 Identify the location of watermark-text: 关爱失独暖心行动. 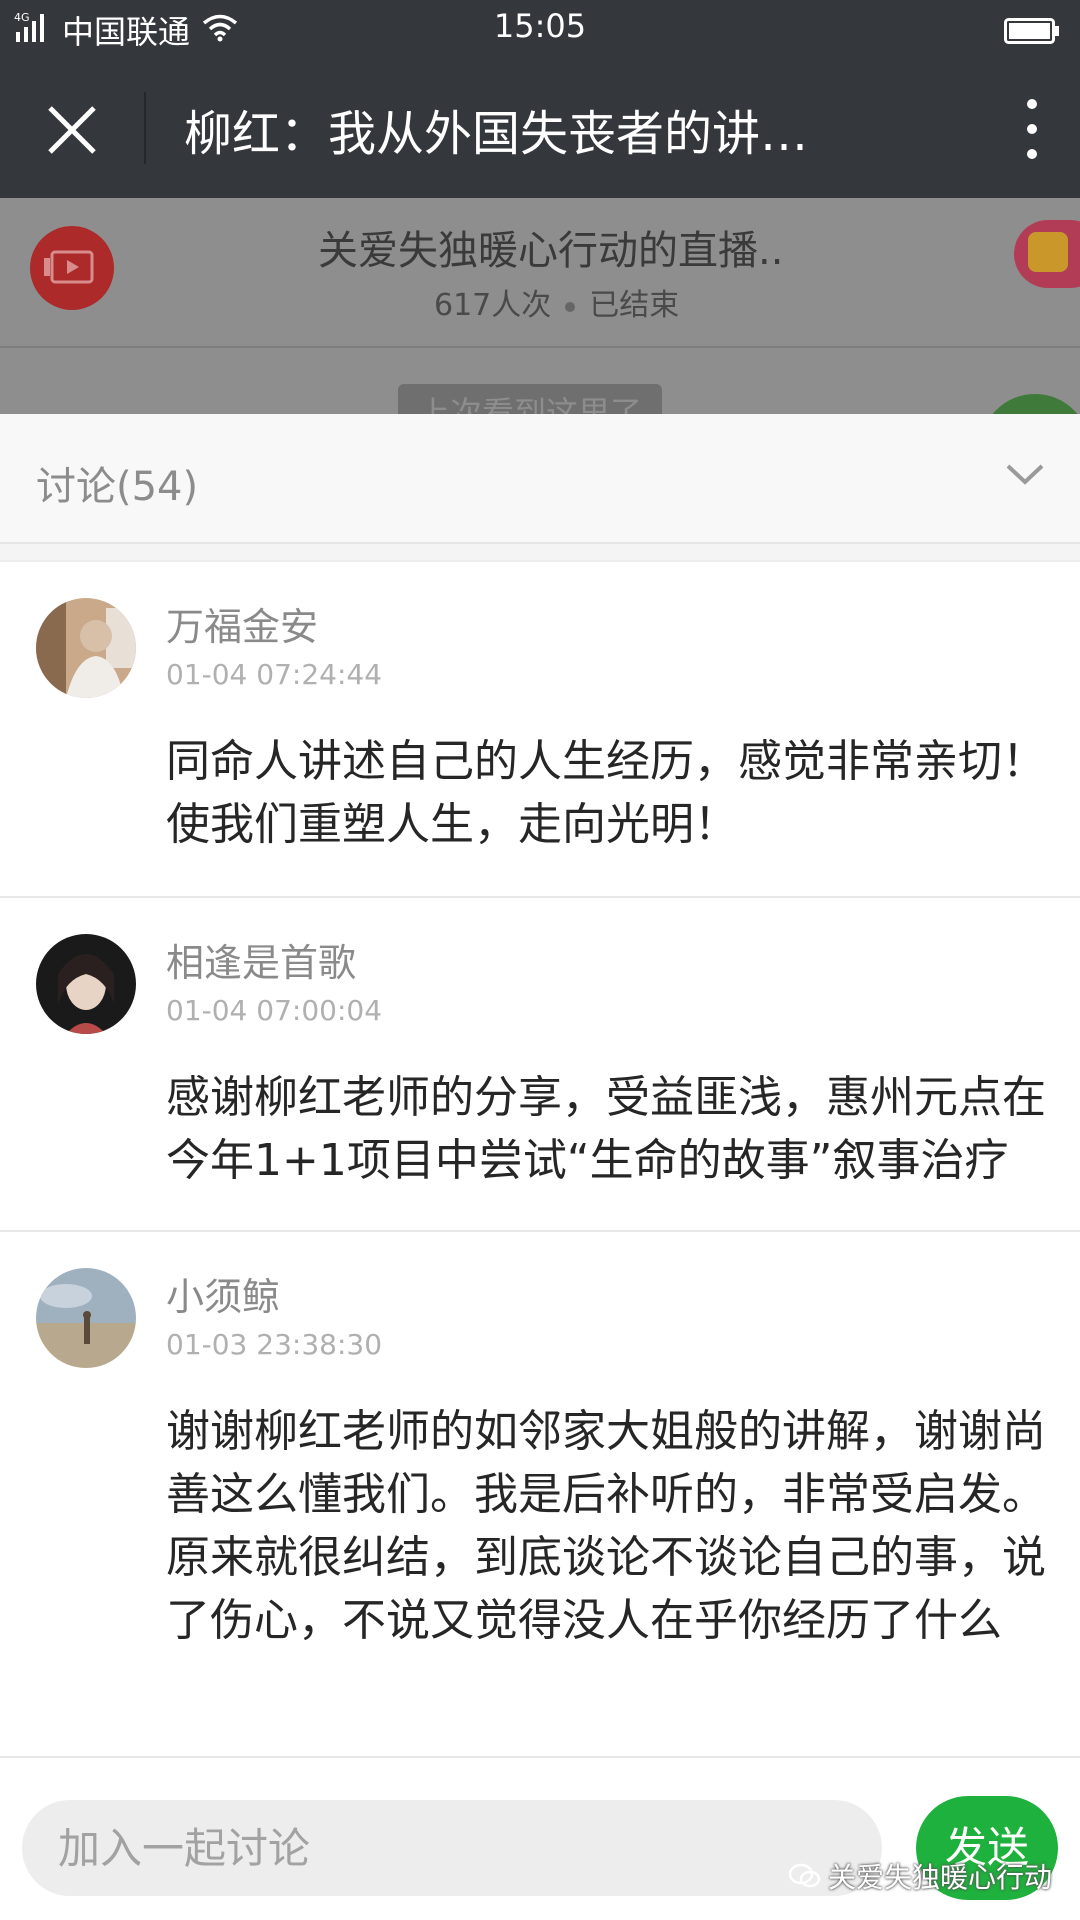
(940, 1877).